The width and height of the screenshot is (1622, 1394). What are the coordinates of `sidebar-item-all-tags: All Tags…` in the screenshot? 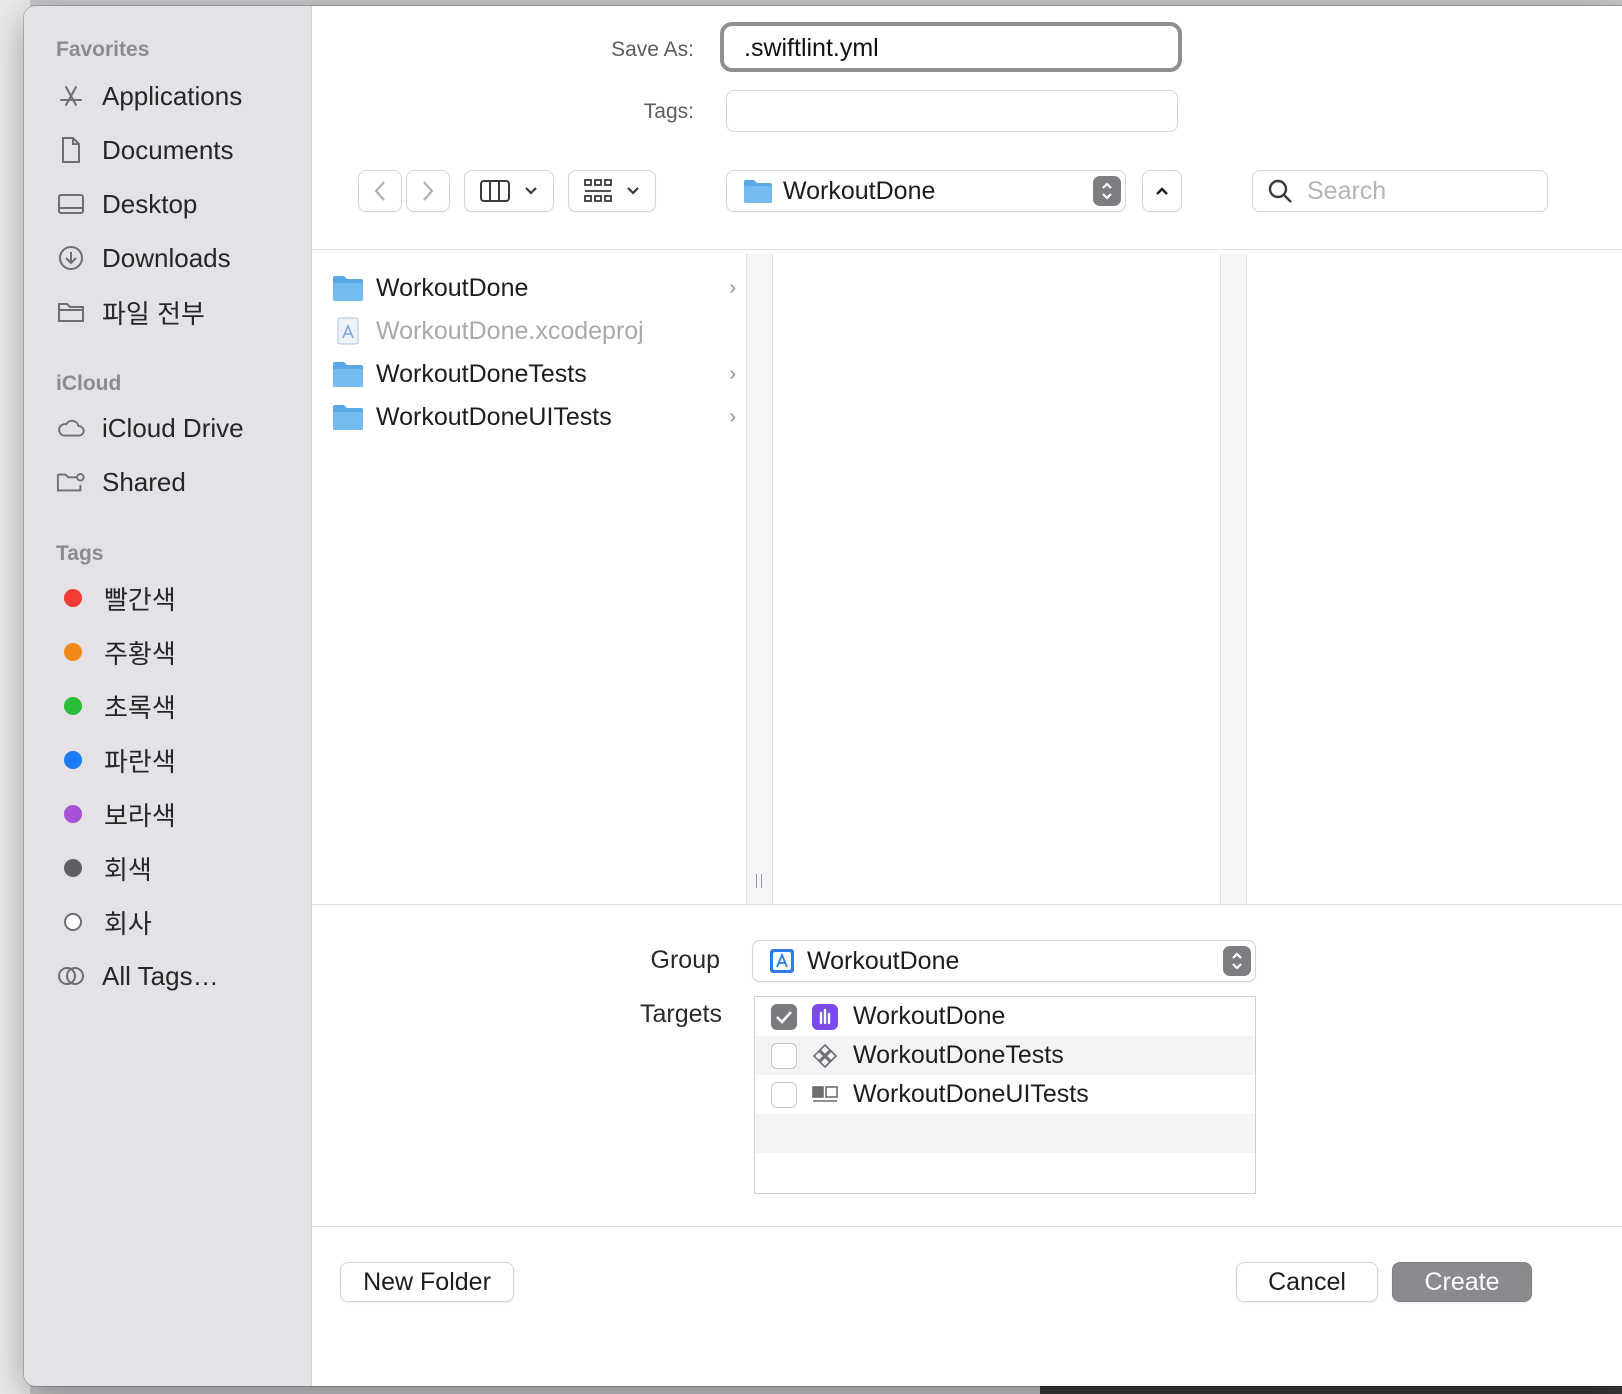 It's located at (176, 976).